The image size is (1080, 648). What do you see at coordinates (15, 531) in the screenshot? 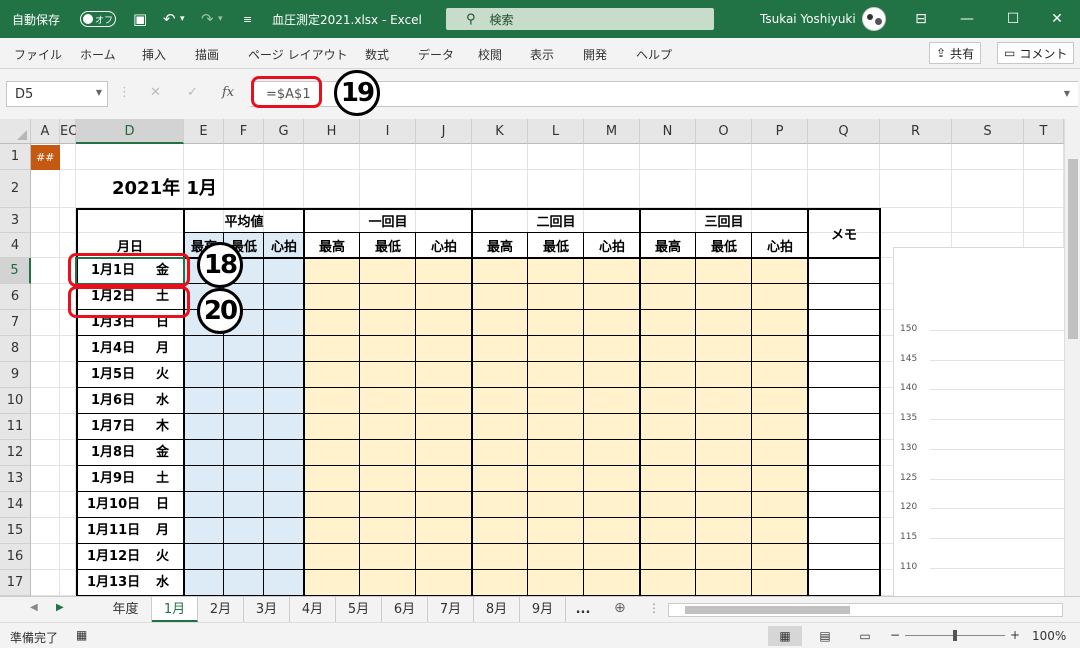
I see `row-header: 15` at bounding box center [15, 531].